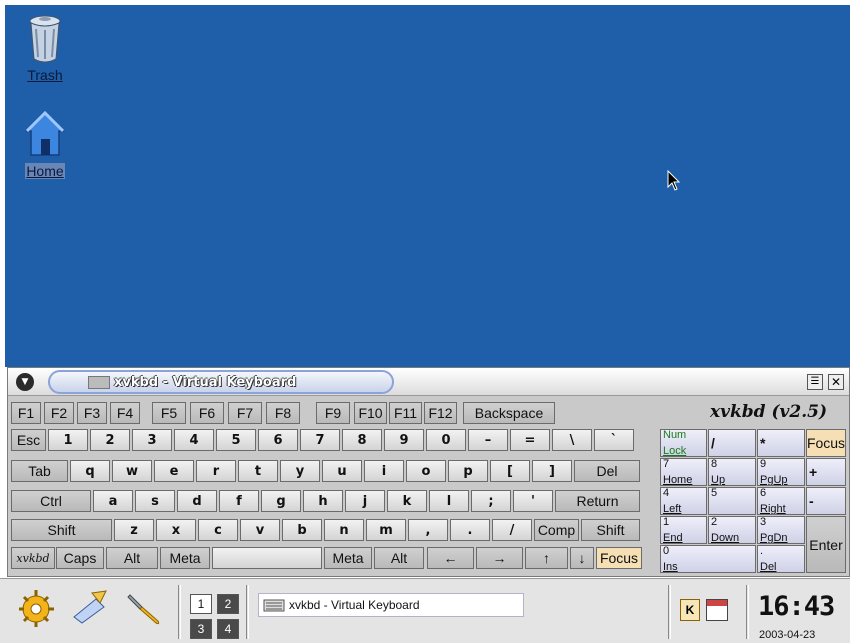 This screenshot has width=850, height=643. I want to click on key-space, so click(267, 558).